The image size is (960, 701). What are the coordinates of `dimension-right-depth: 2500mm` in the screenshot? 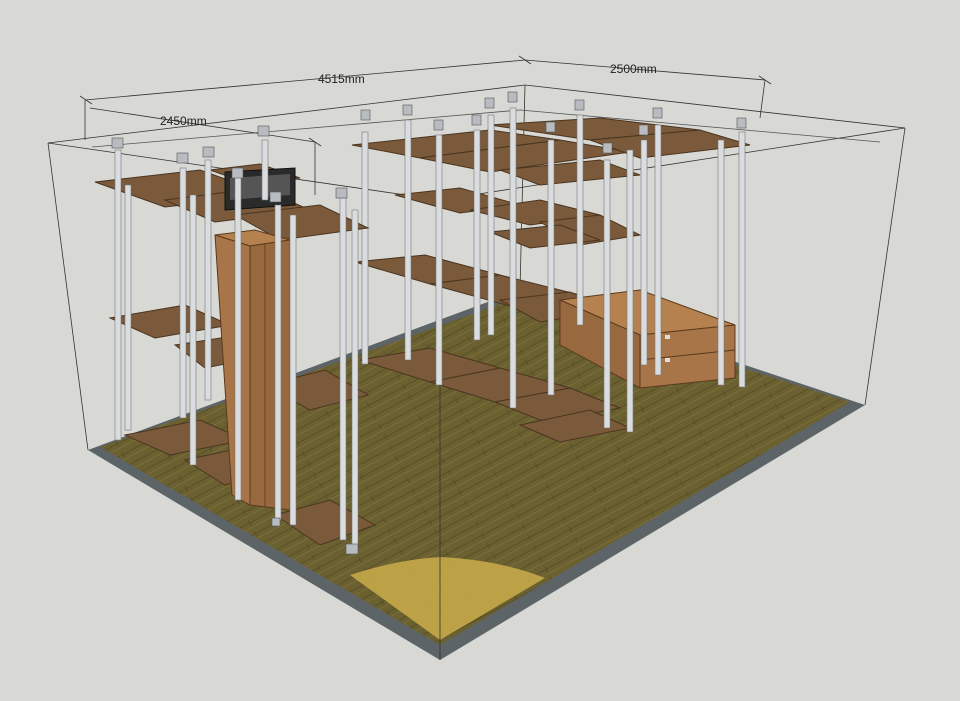 It's located at (633, 69).